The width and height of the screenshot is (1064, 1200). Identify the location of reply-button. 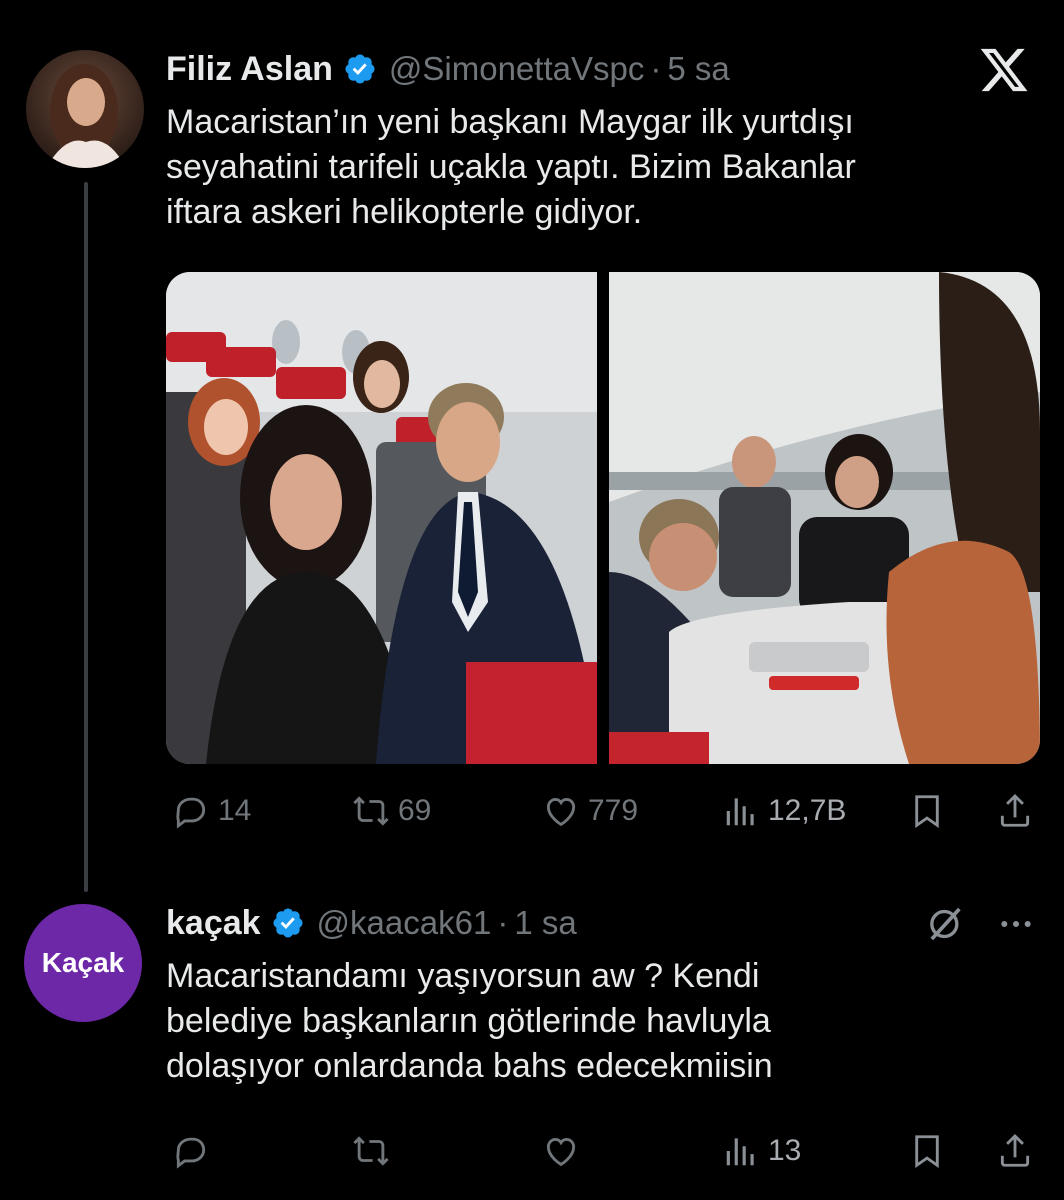
(191, 1151).